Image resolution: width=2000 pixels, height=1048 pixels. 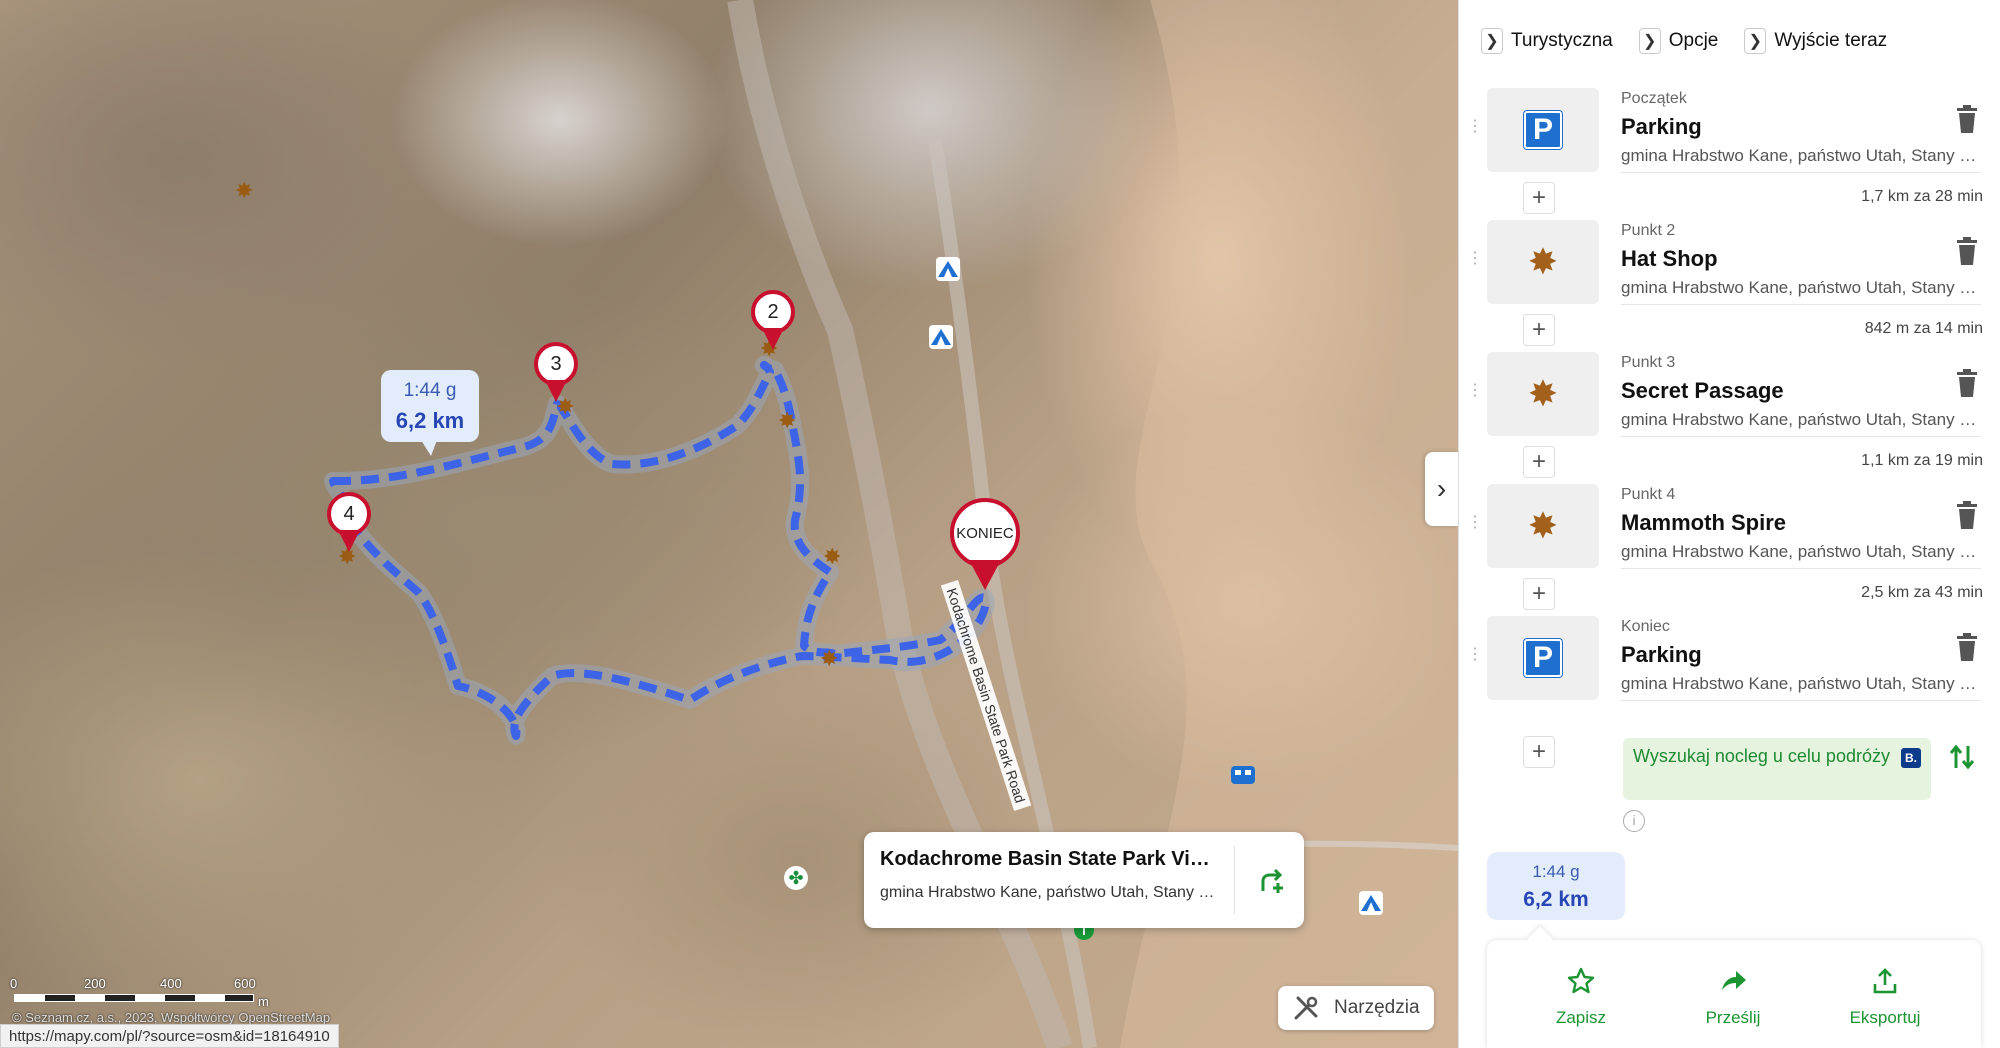 I want to click on waypoint-role: Punkt 3, so click(x=1648, y=362).